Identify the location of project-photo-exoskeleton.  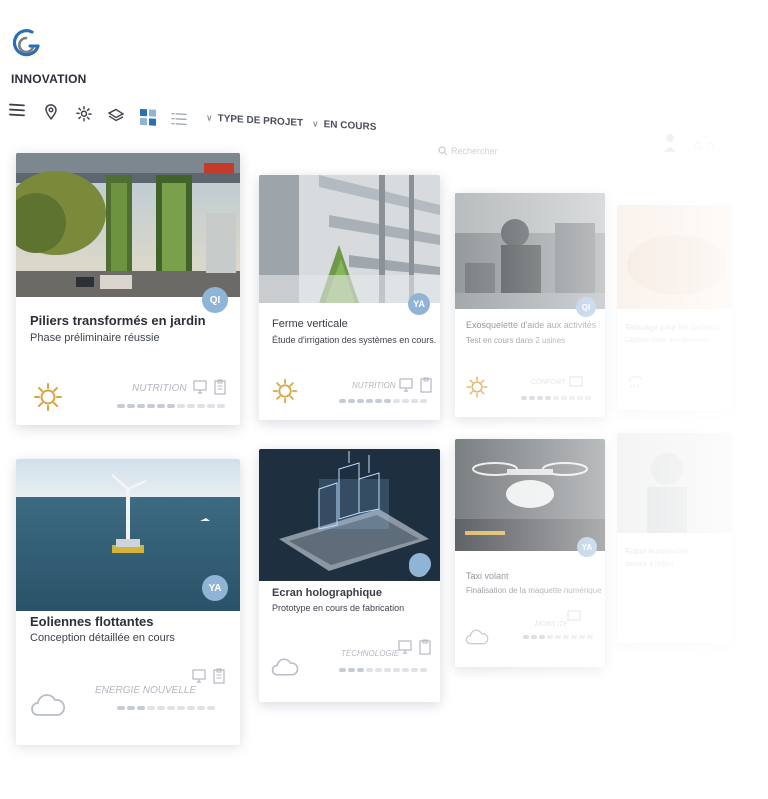
(530, 251).